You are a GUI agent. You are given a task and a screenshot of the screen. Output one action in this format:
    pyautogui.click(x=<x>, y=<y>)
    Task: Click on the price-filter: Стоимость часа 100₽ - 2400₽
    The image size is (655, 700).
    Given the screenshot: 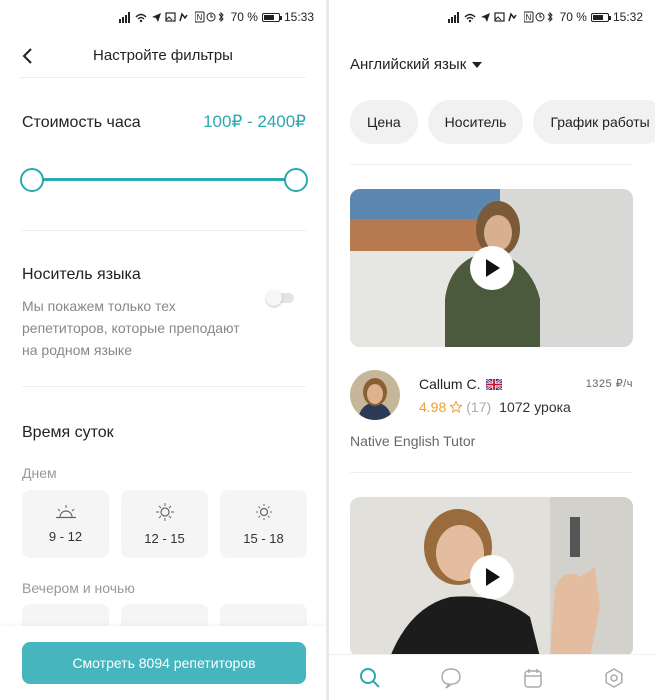 What is the action you would take?
    pyautogui.click(x=164, y=122)
    